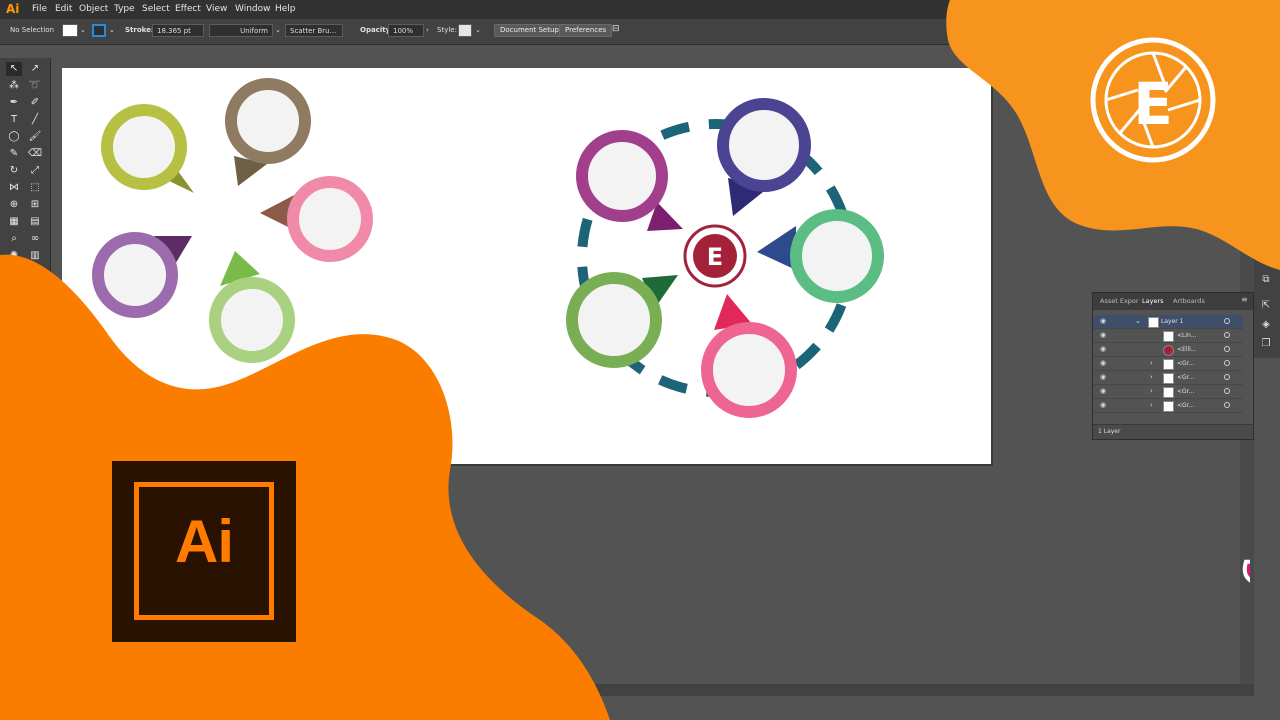 The image size is (1280, 720). I want to click on illustrator-logo-text: Ai, so click(204, 541).